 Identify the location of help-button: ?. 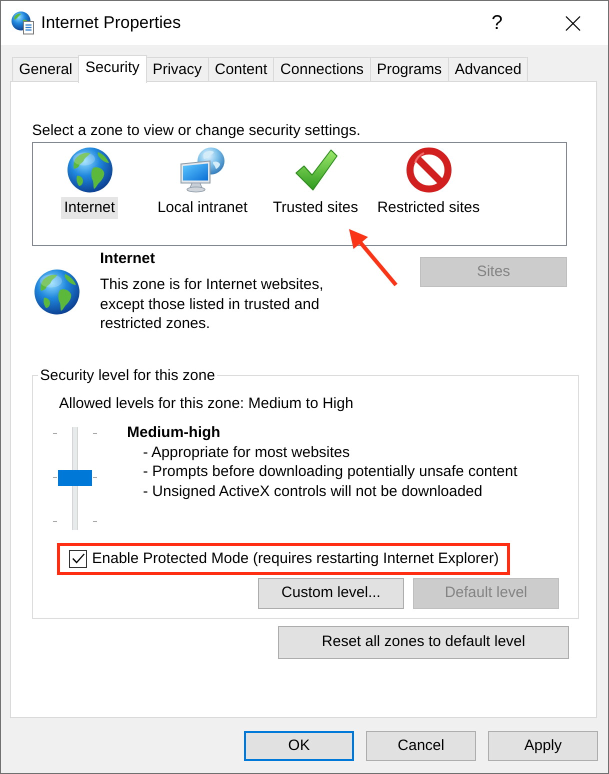
(497, 23).